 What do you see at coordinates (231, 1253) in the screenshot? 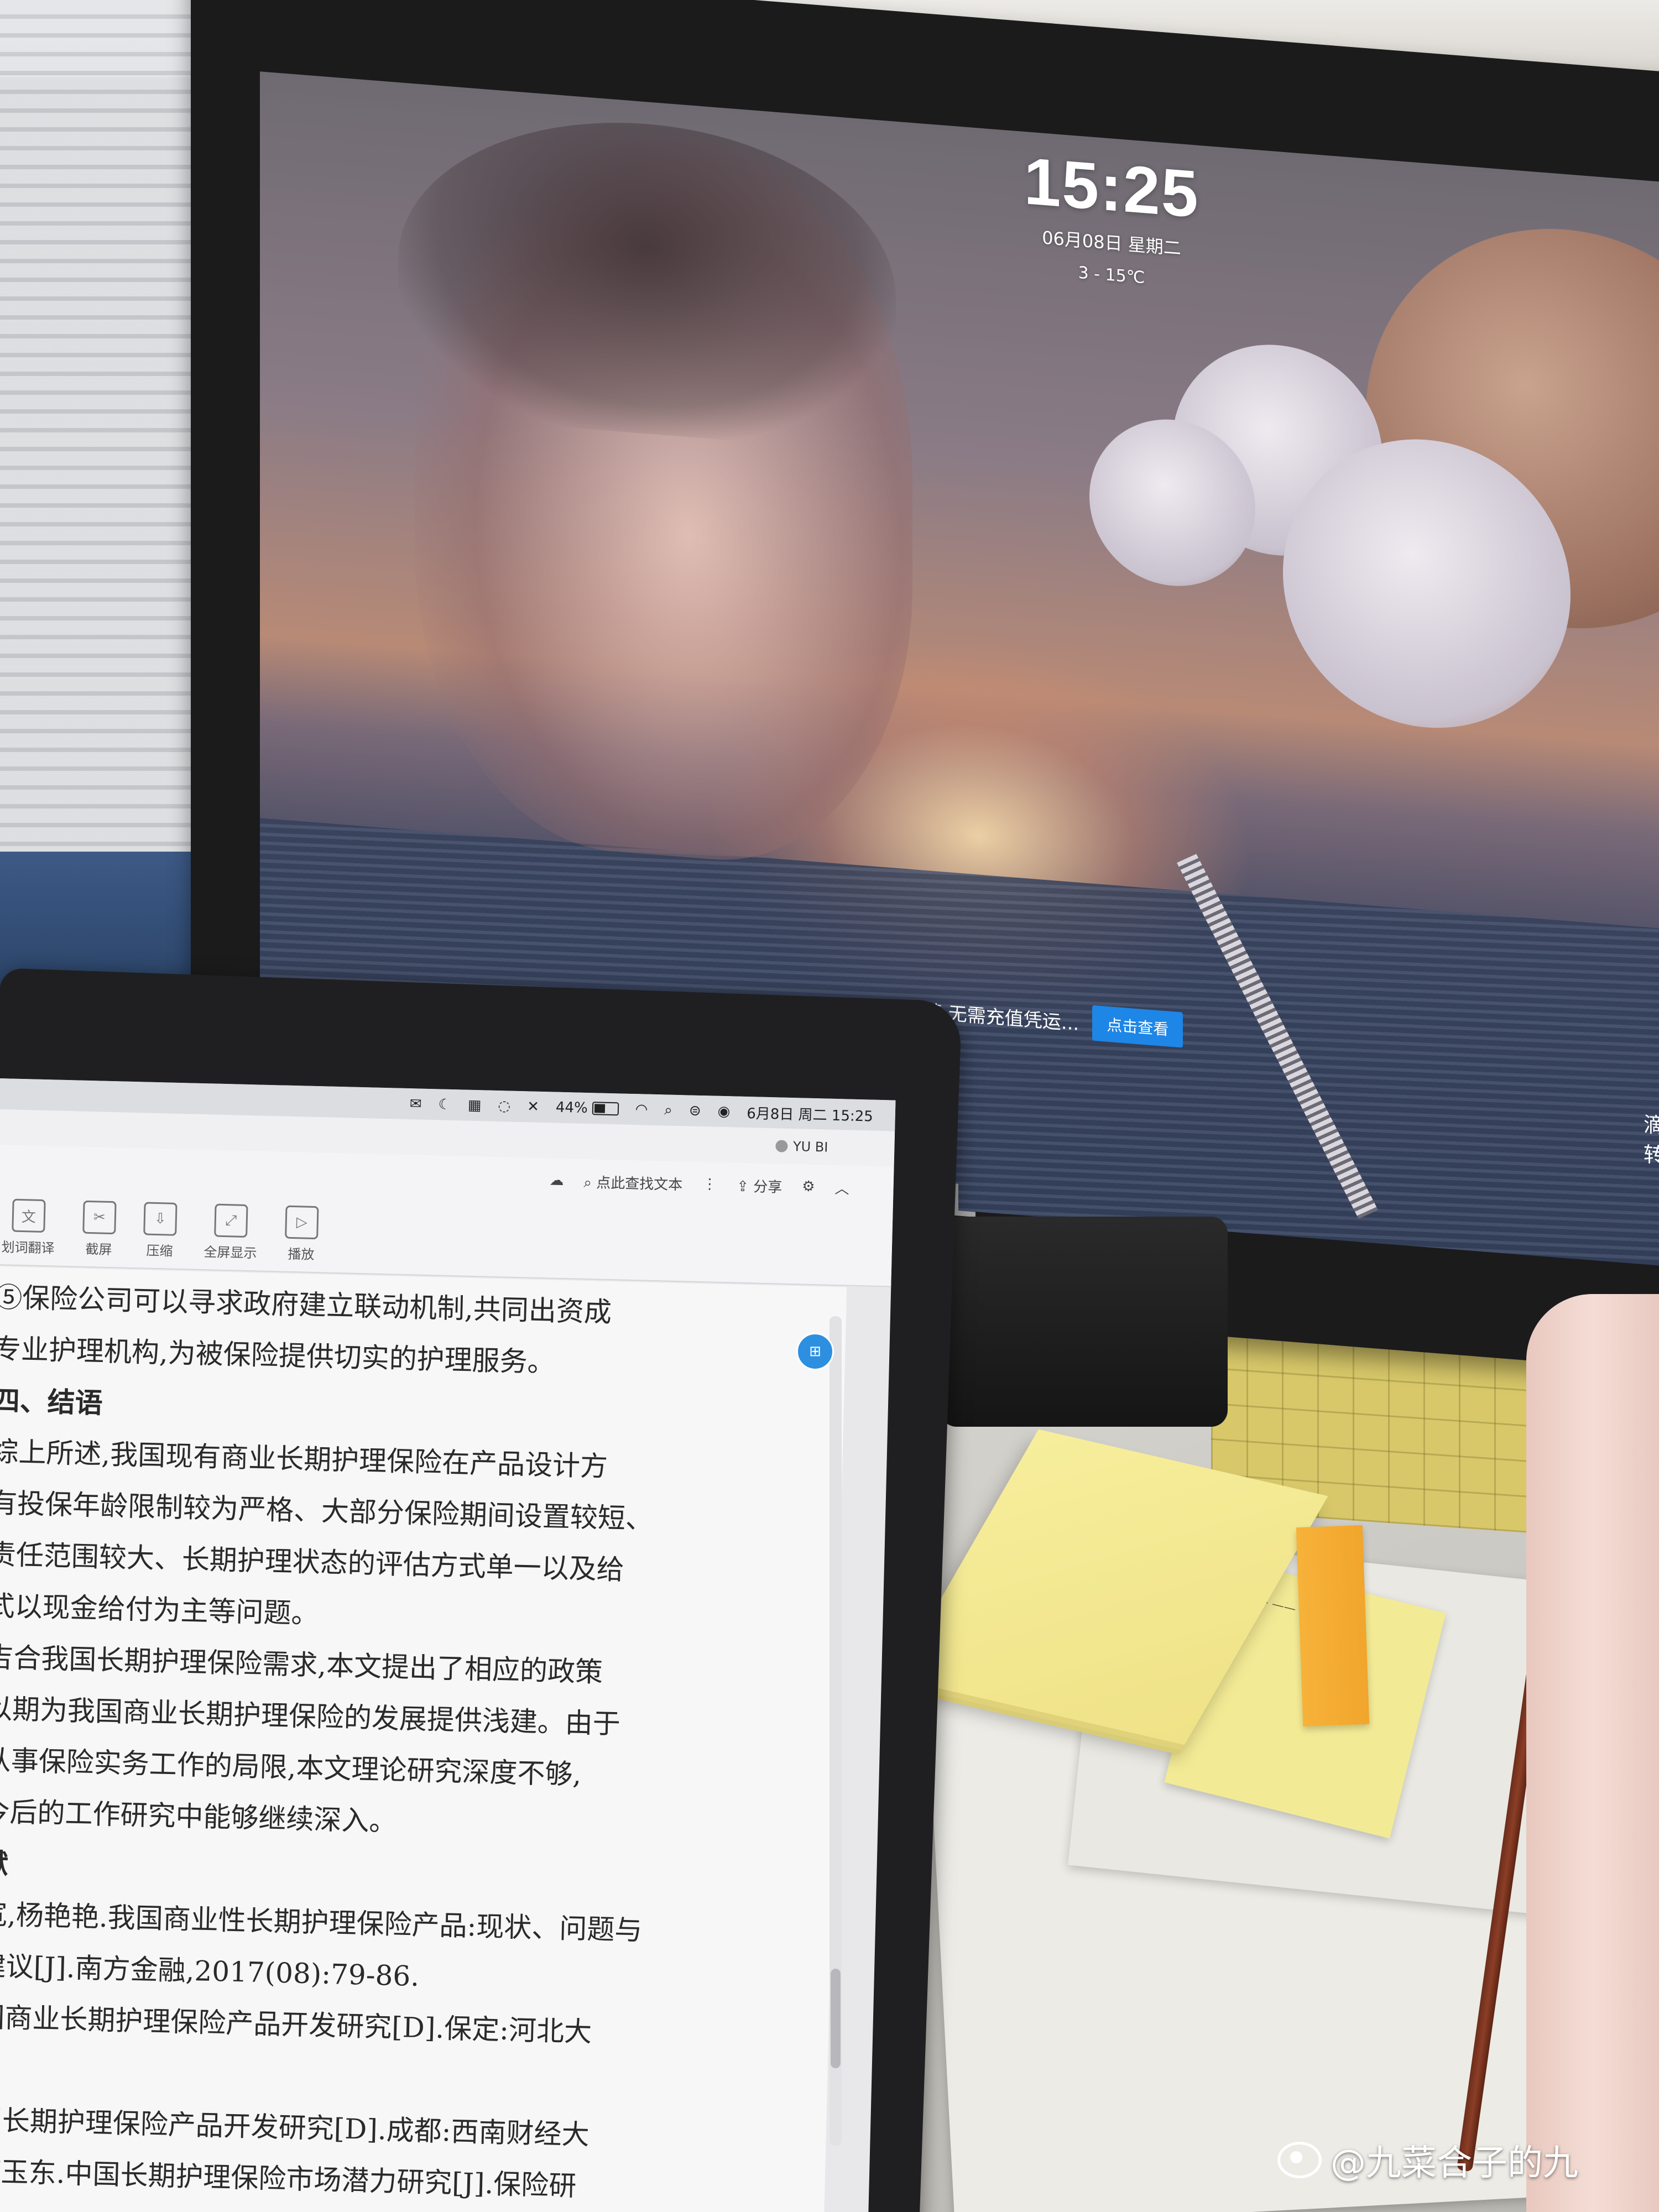
I see `tool-label: 全屏显示` at bounding box center [231, 1253].